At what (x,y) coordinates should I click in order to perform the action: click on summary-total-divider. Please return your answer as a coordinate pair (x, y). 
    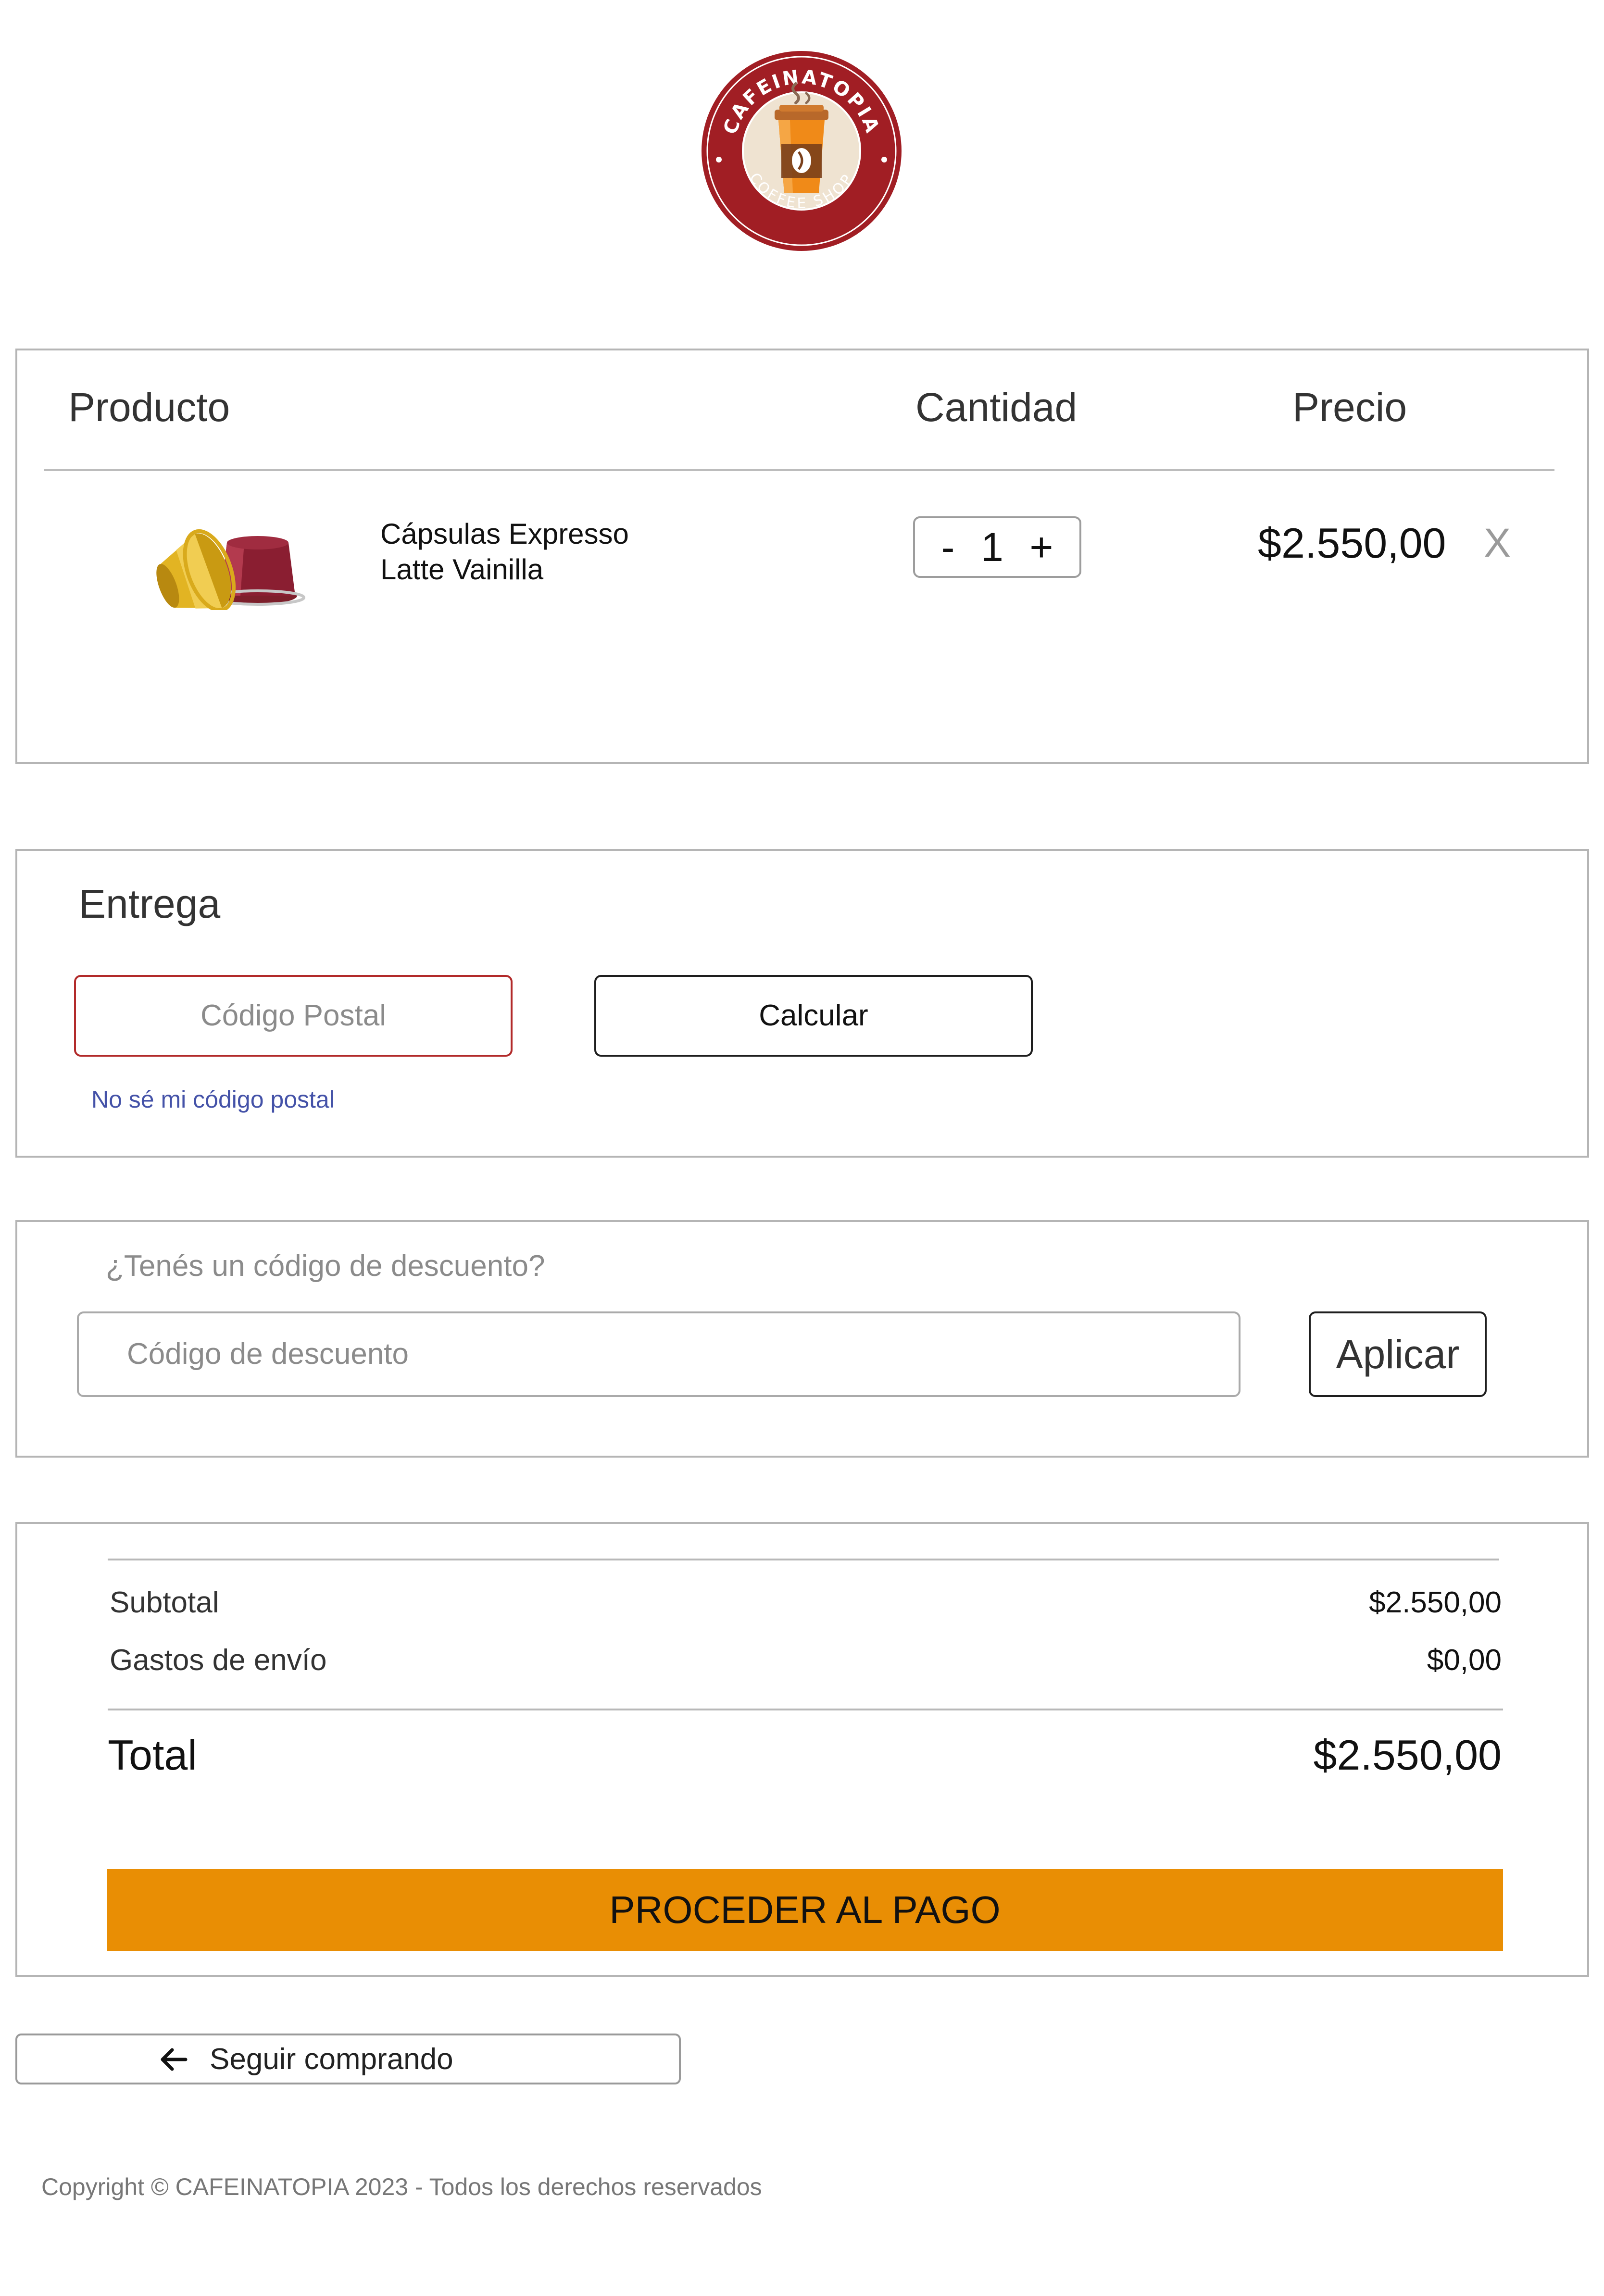
    Looking at the image, I should click on (805, 1709).